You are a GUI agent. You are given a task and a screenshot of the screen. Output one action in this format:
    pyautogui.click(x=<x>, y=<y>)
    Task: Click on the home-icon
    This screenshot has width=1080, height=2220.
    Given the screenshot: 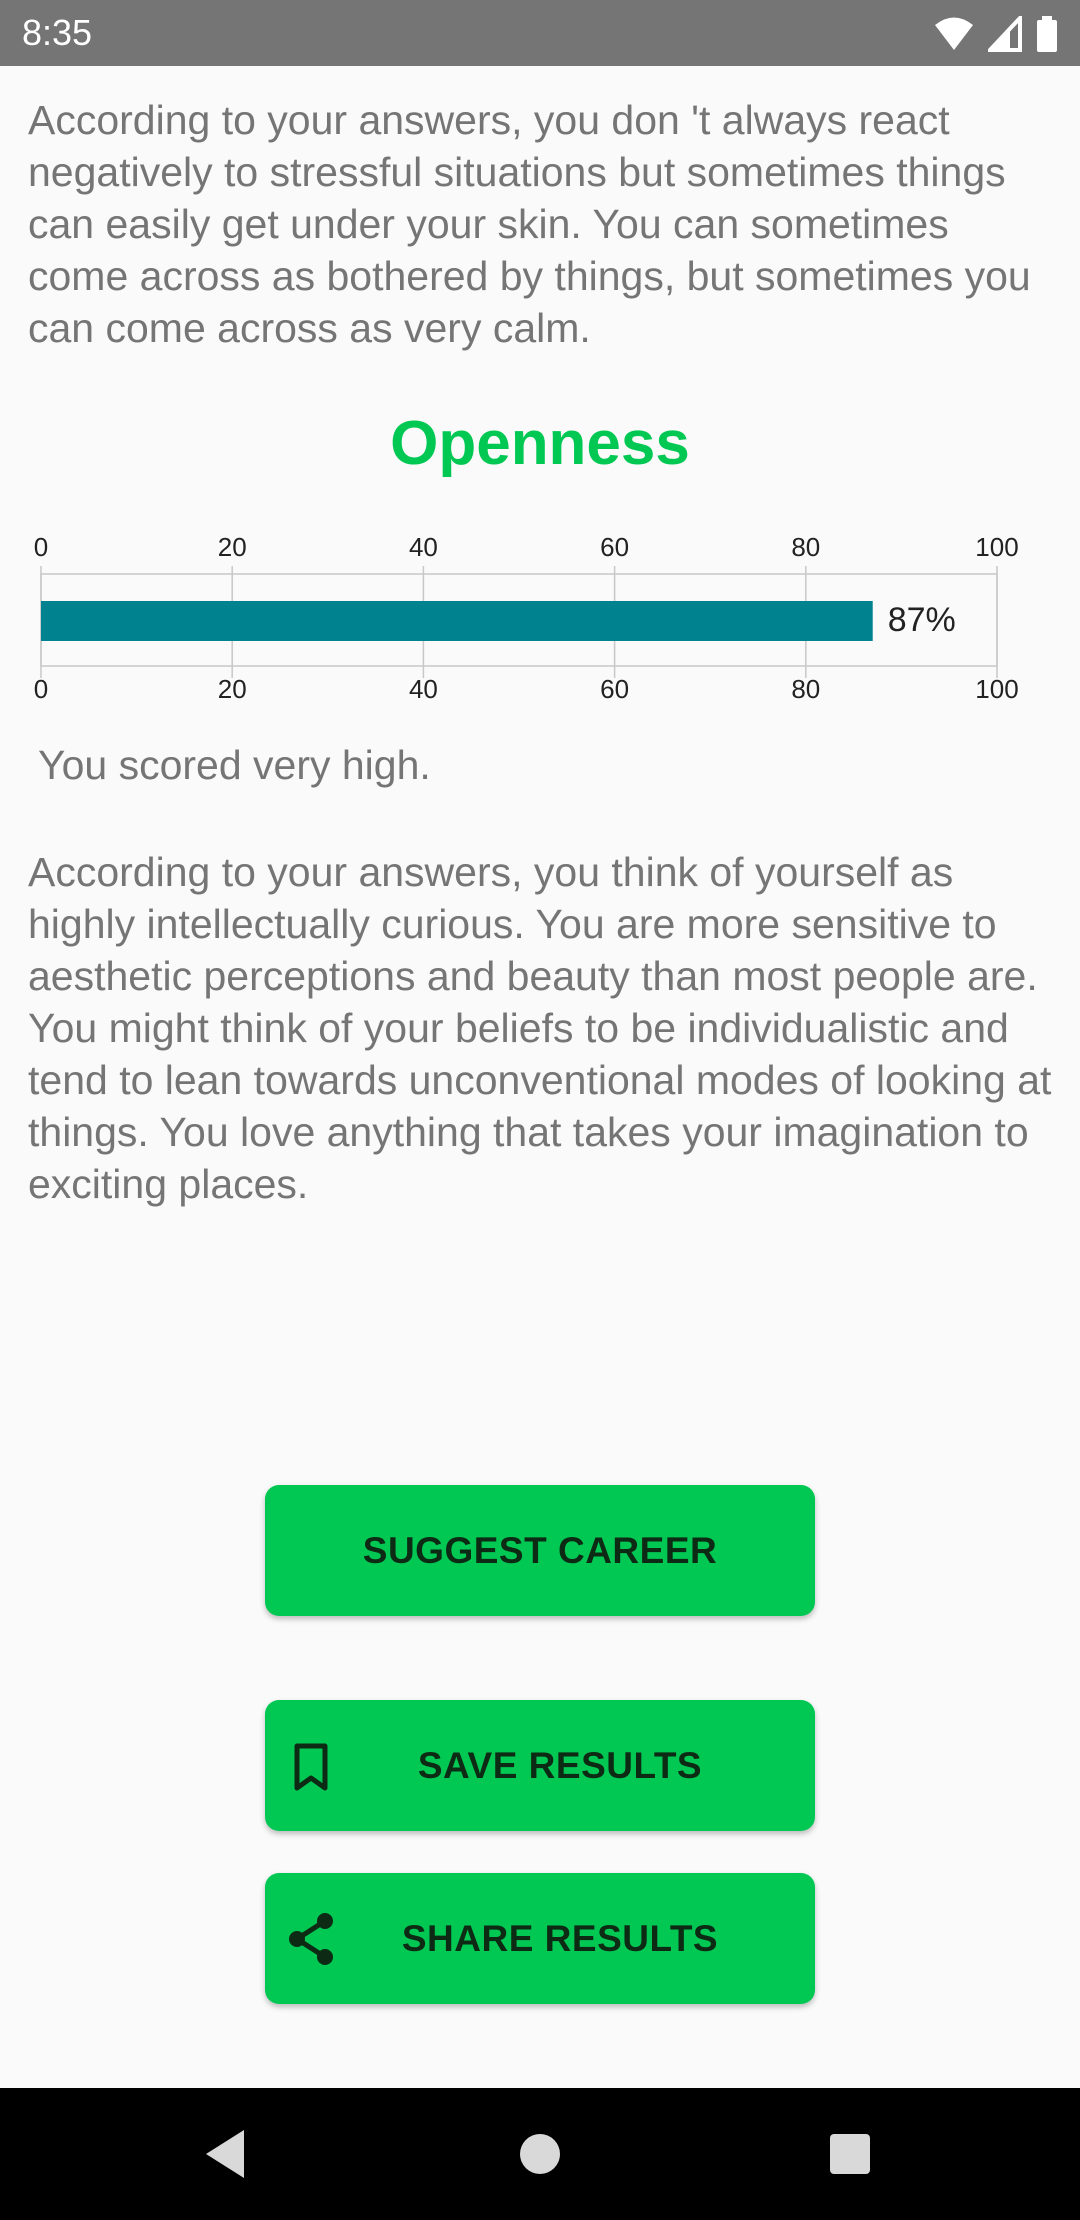 What is the action you would take?
    pyautogui.click(x=540, y=2154)
    